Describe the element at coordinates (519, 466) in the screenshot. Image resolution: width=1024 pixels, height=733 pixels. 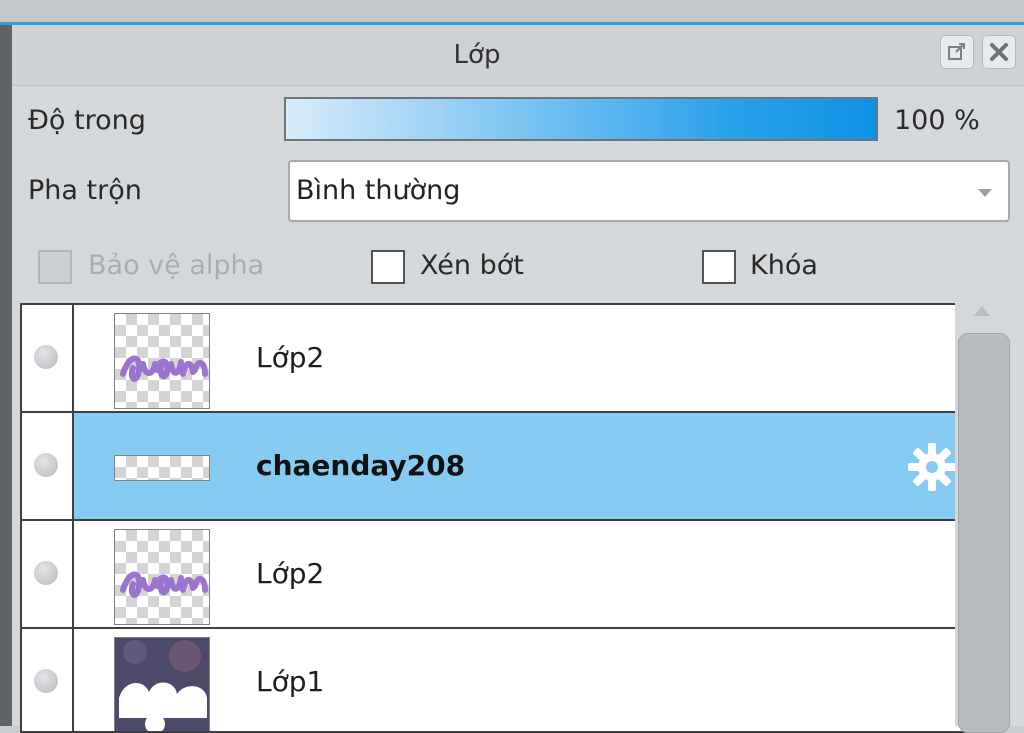
I see `layer-row-body: chaenday208` at that location.